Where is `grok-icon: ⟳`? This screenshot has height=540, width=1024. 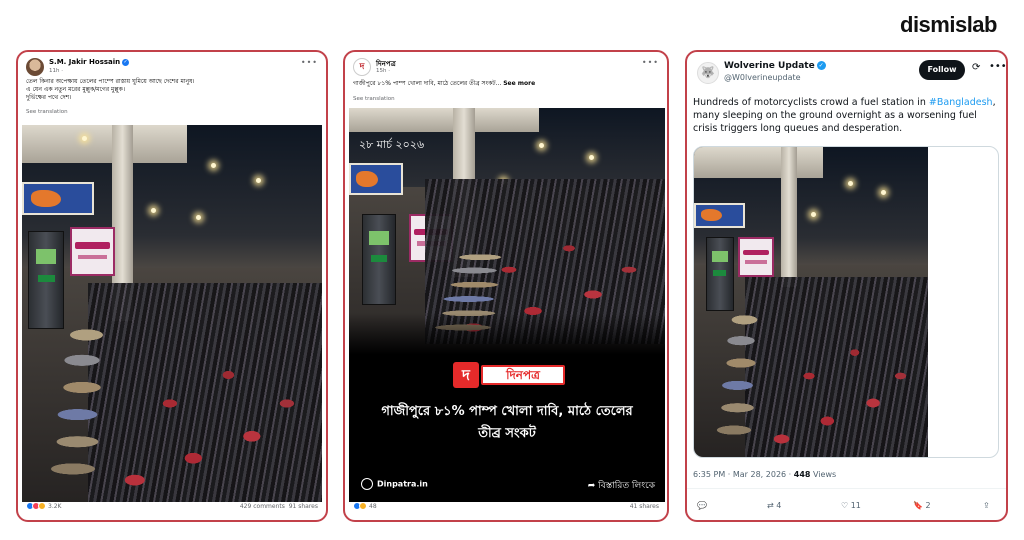 grok-icon: ⟳ is located at coordinates (976, 67).